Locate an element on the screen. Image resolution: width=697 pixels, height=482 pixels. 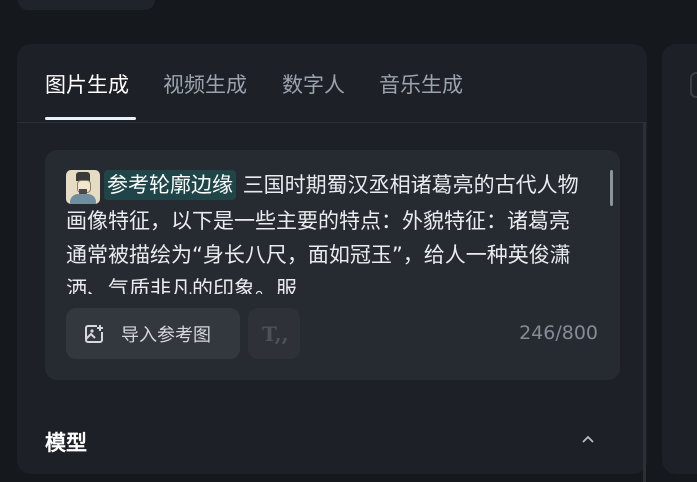
tab-digital-human: 数字人 is located at coordinates (313, 84).